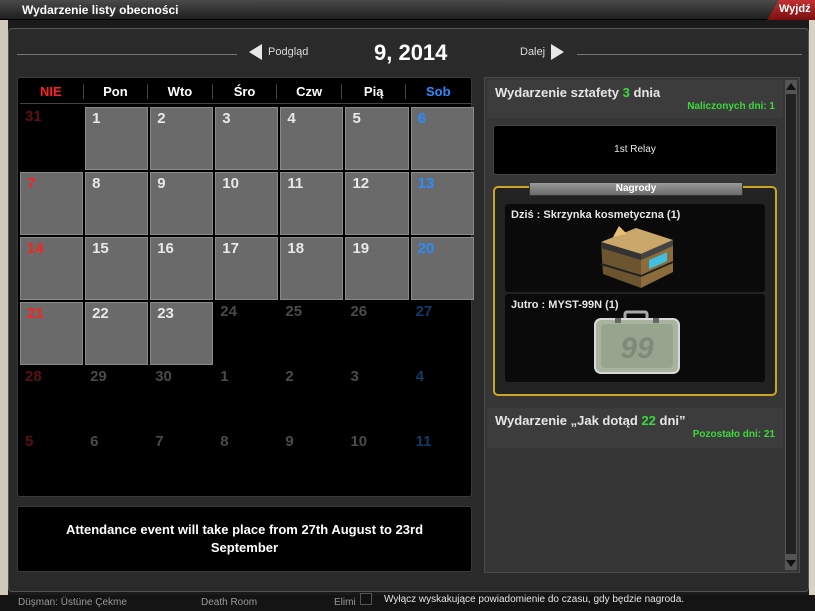 Image resolution: width=815 pixels, height=611 pixels. Describe the element at coordinates (228, 311) in the screenshot. I see `calendar-day: 24` at that location.